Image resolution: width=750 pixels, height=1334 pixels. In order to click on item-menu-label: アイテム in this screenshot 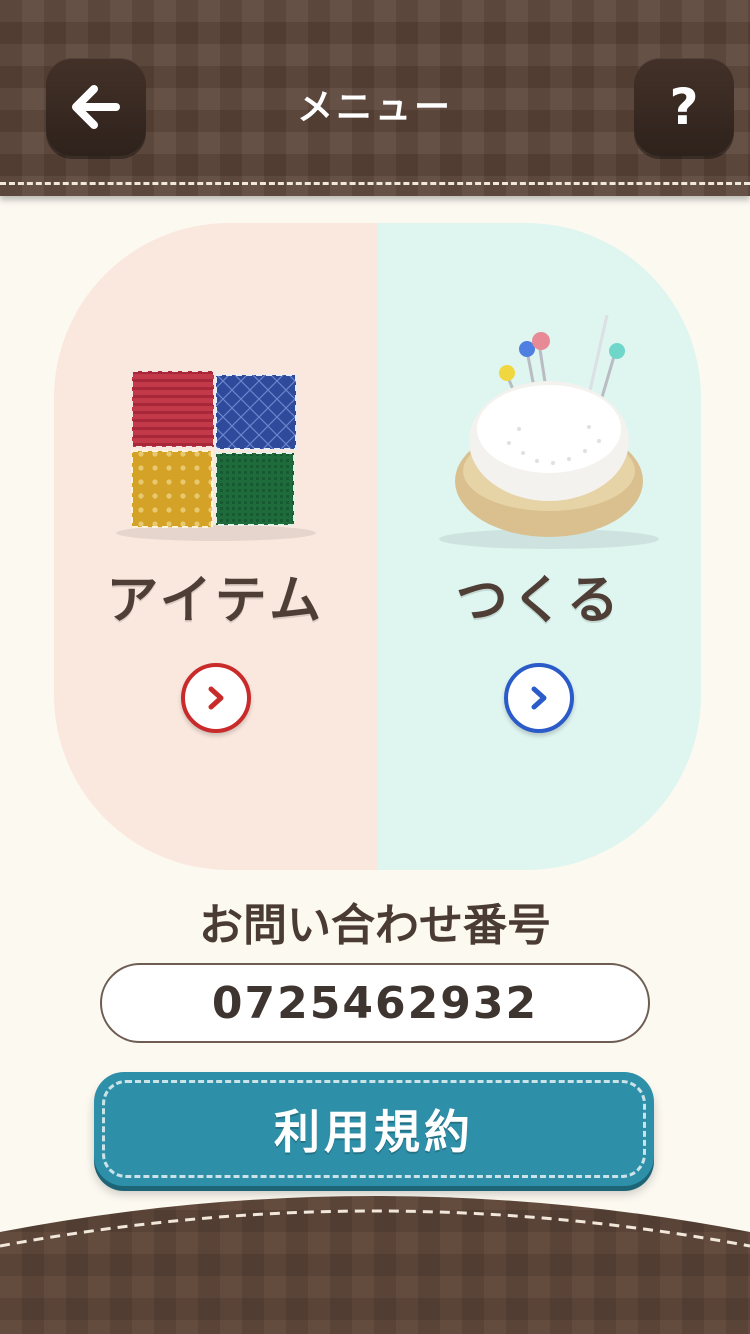, I will do `click(216, 601)`.